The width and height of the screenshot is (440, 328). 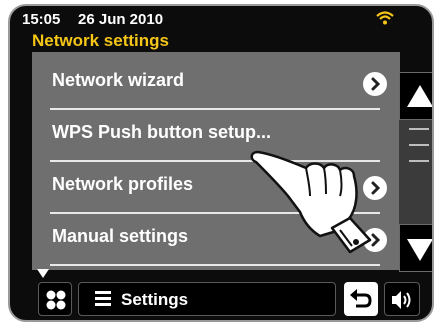 What do you see at coordinates (155, 299) in the screenshot?
I see `menu-button-label: Settings` at bounding box center [155, 299].